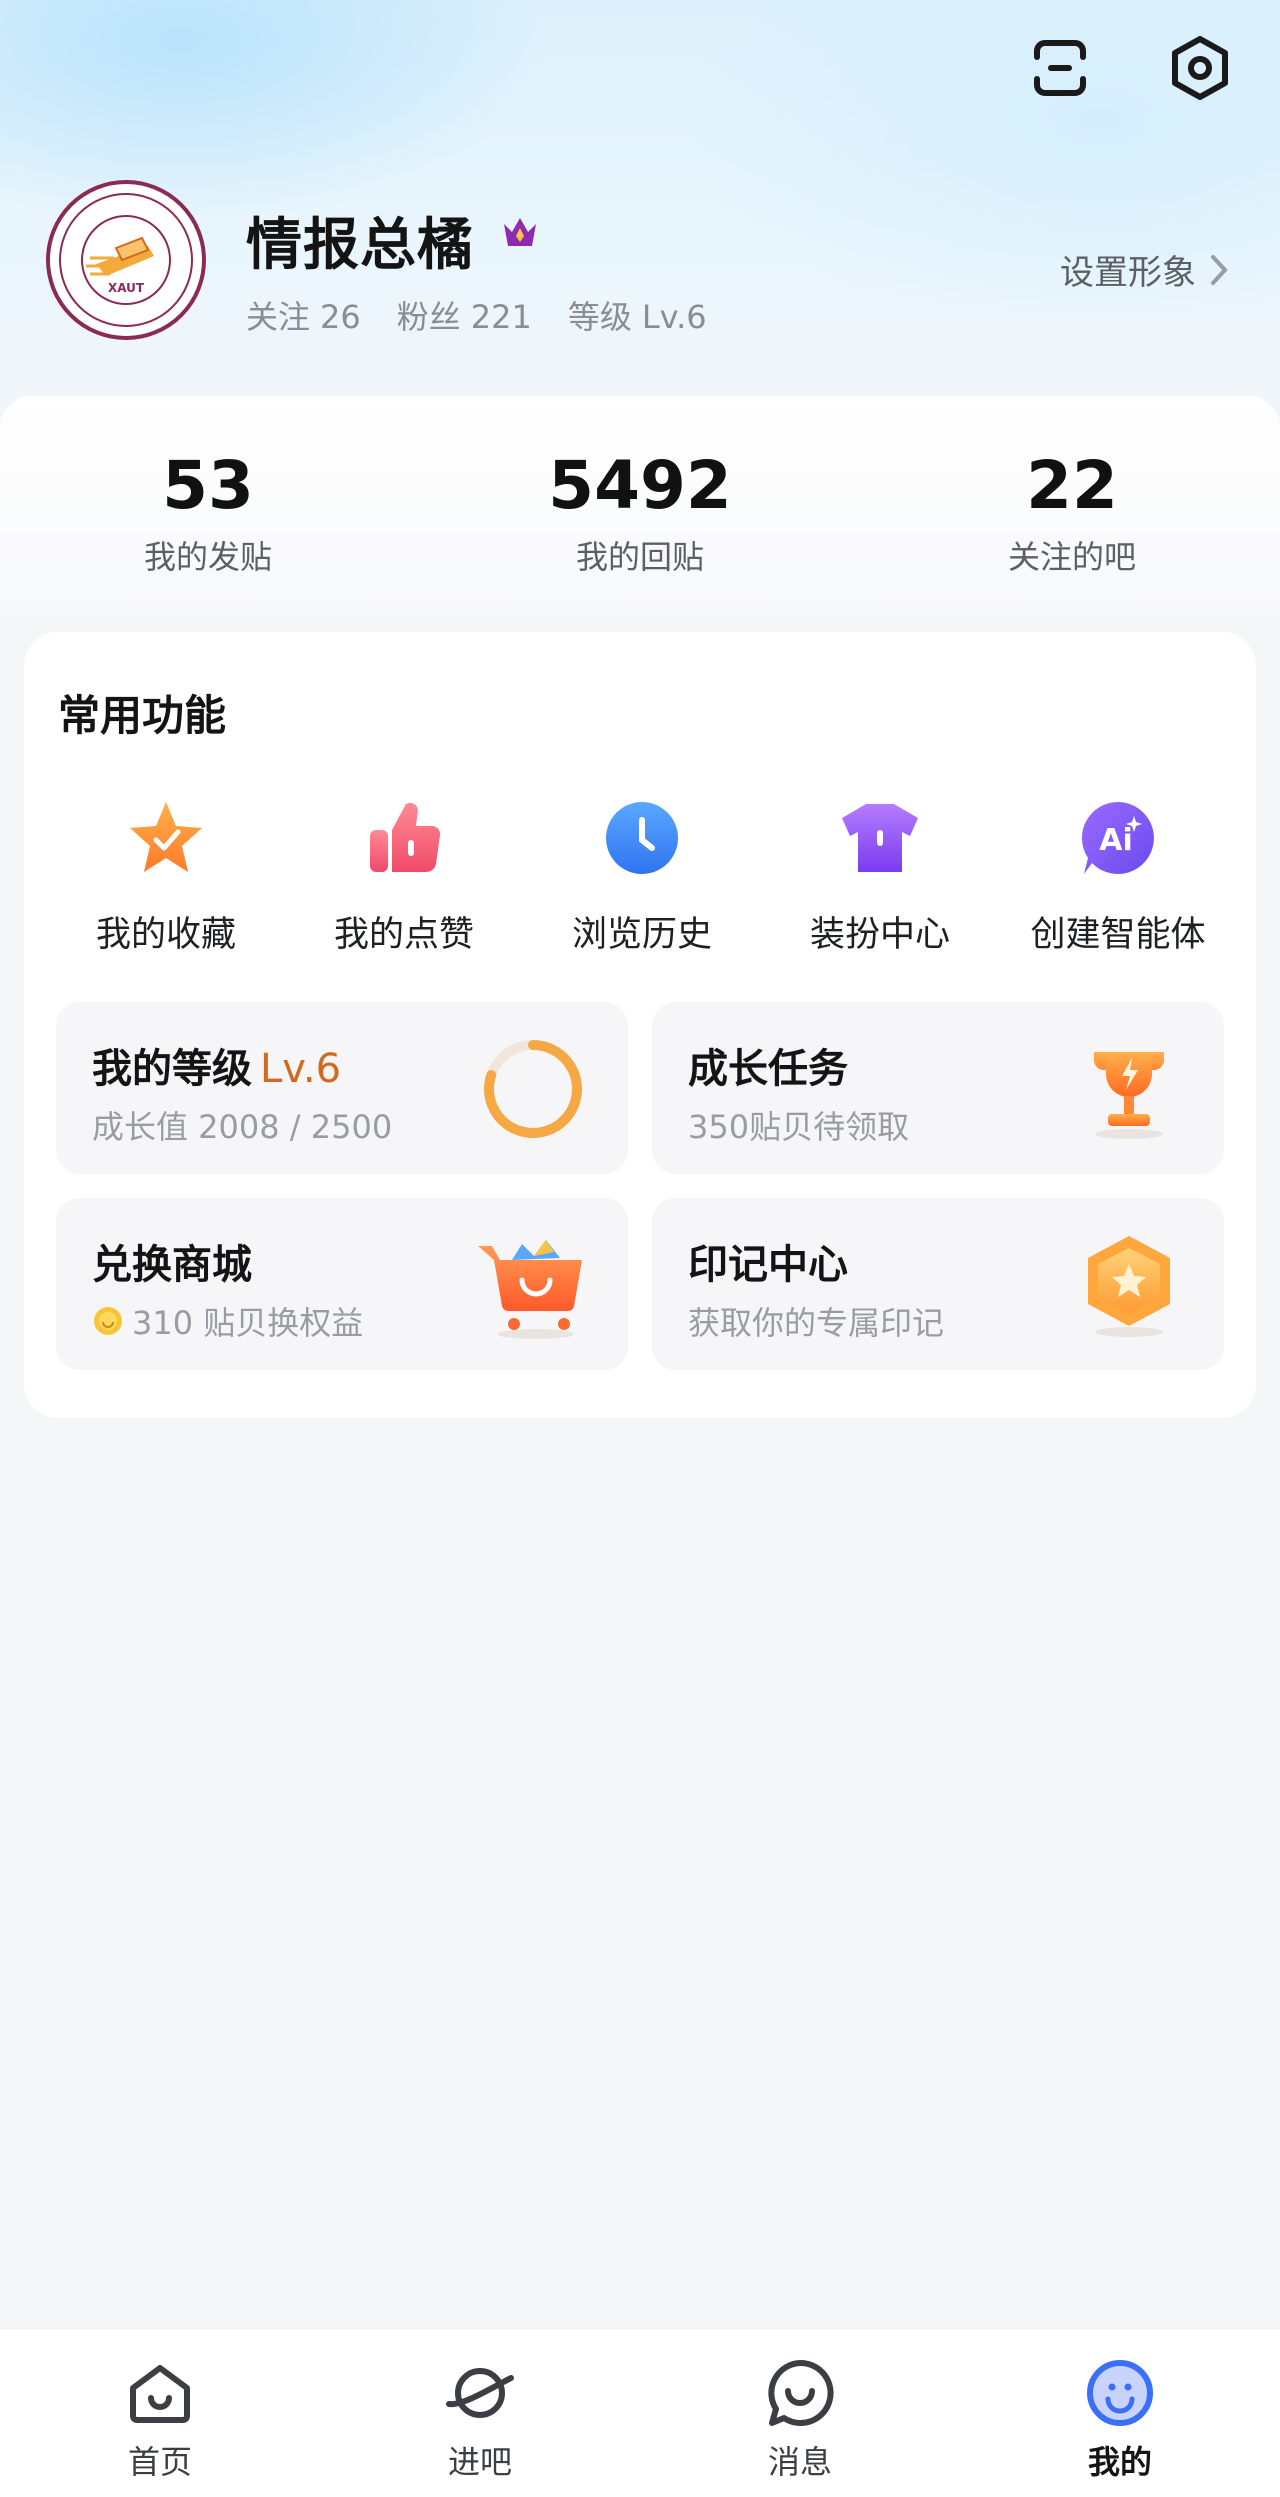 The width and height of the screenshot is (1280, 2497). What do you see at coordinates (126, 288) in the screenshot?
I see `svg-text: XAUT` at bounding box center [126, 288].